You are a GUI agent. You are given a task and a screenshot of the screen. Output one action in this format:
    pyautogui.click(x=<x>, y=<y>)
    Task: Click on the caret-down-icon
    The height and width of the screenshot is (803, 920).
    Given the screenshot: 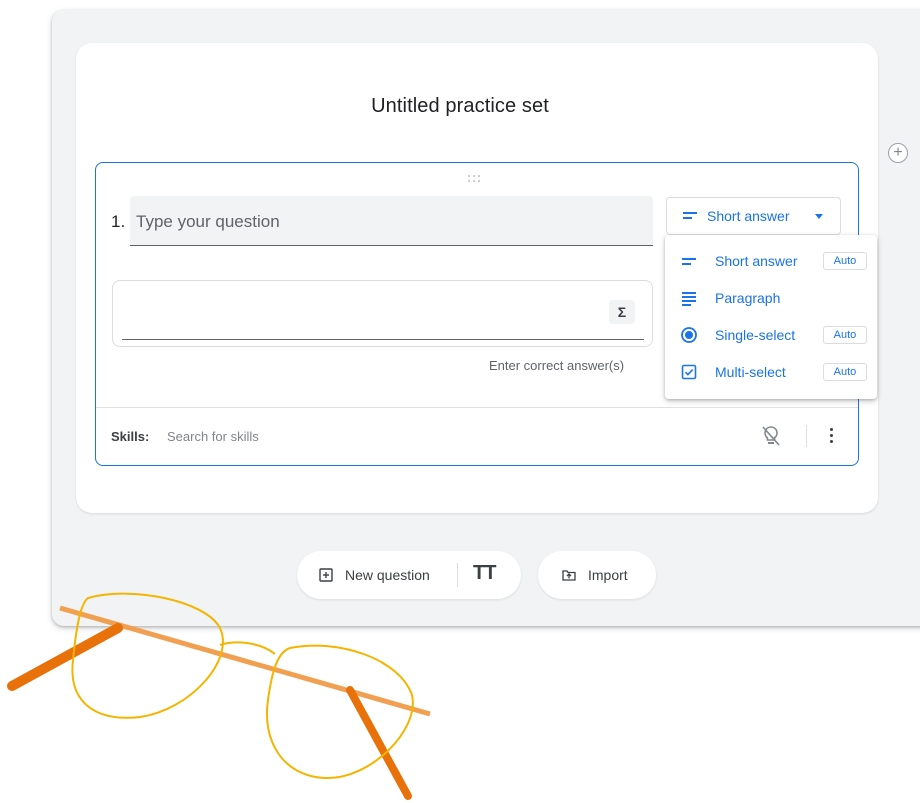 What is the action you would take?
    pyautogui.click(x=819, y=216)
    